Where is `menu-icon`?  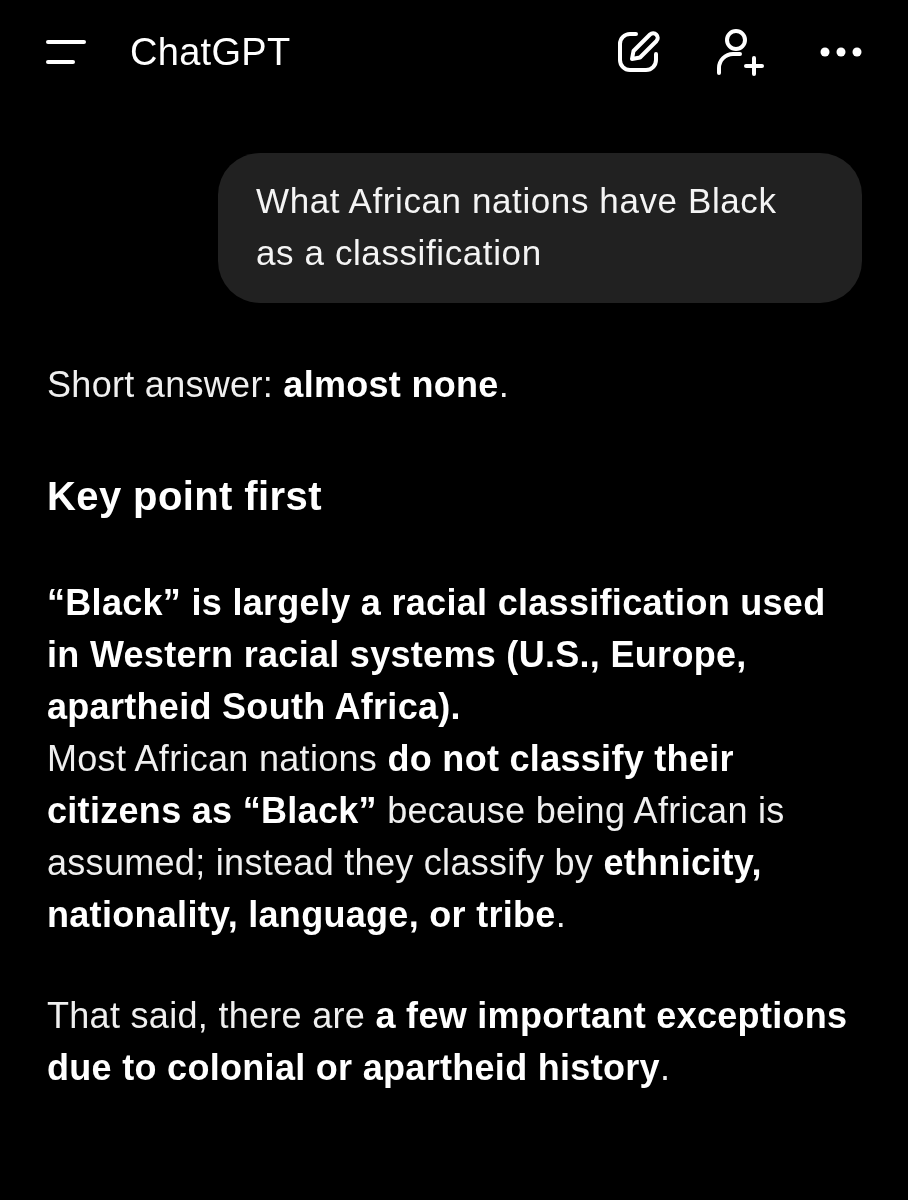 menu-icon is located at coordinates (66, 52).